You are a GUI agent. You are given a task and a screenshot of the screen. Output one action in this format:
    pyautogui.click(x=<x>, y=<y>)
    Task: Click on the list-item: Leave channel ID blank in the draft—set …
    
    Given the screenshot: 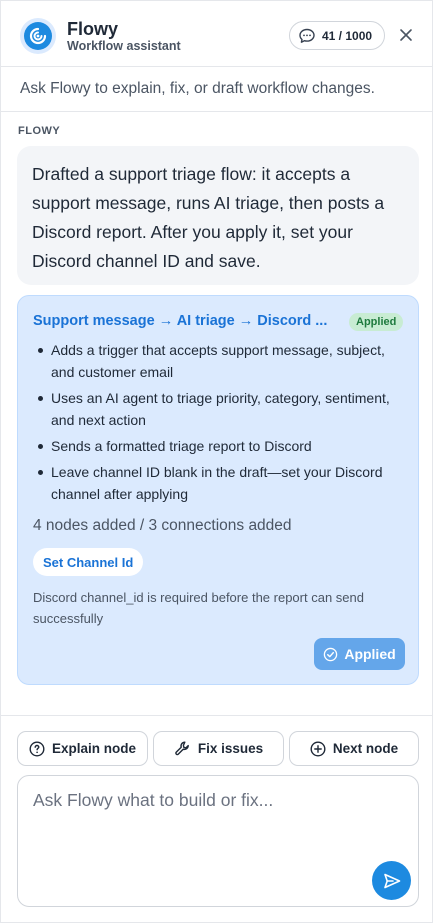 What is the action you would take?
    pyautogui.click(x=220, y=483)
    